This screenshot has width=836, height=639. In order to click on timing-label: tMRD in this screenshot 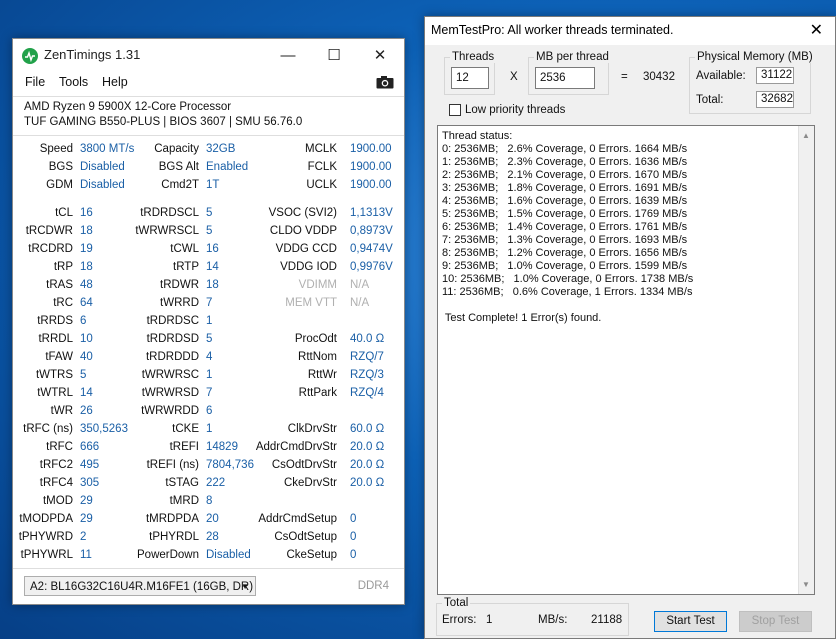, I will do `click(184, 501)`.